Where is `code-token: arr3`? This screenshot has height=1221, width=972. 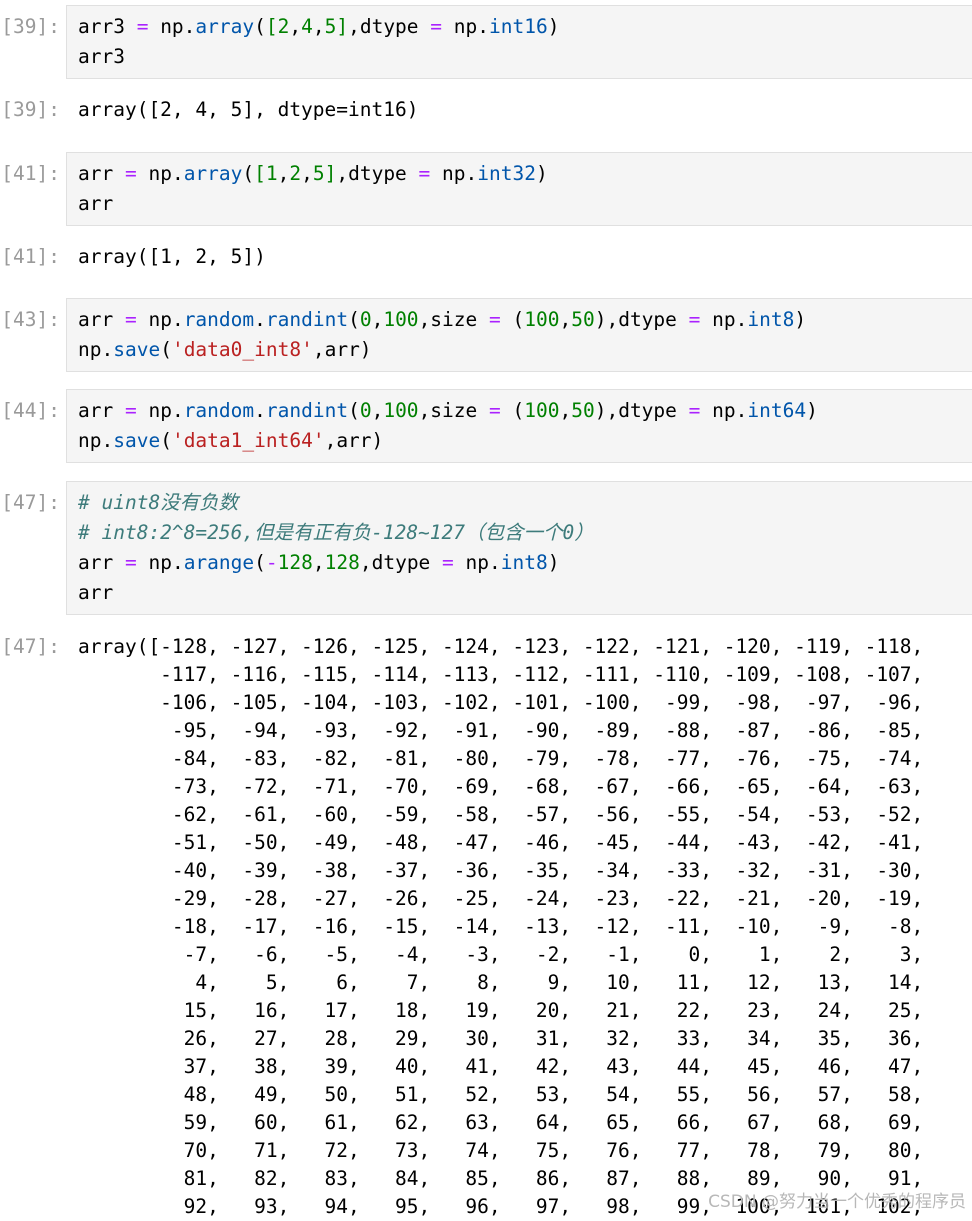
code-token: arr3 is located at coordinates (101, 56).